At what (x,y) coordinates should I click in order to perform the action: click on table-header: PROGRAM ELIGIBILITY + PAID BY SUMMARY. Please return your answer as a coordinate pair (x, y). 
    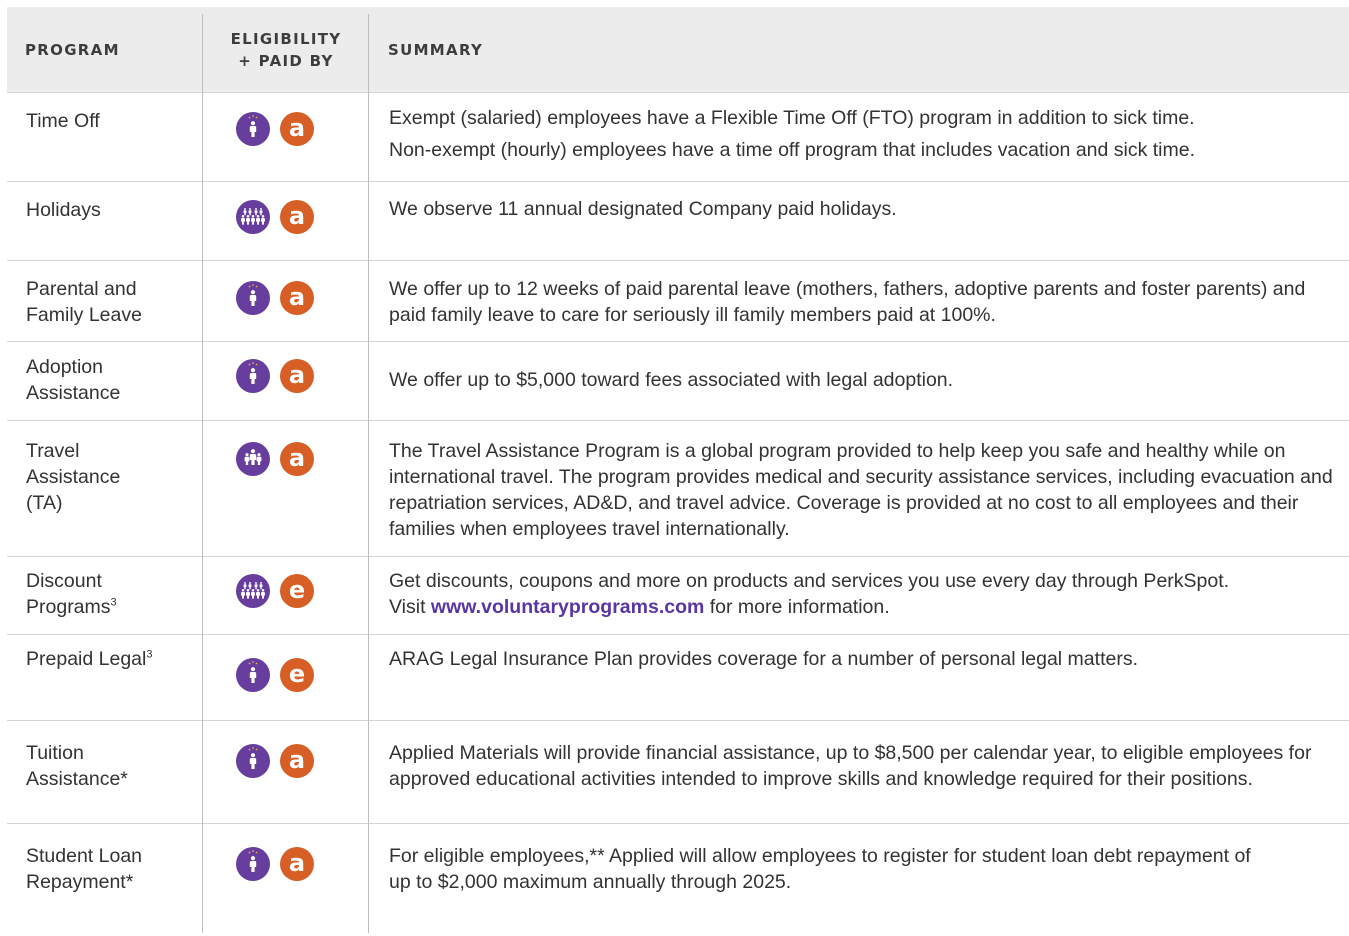
    Looking at the image, I should click on (678, 49).